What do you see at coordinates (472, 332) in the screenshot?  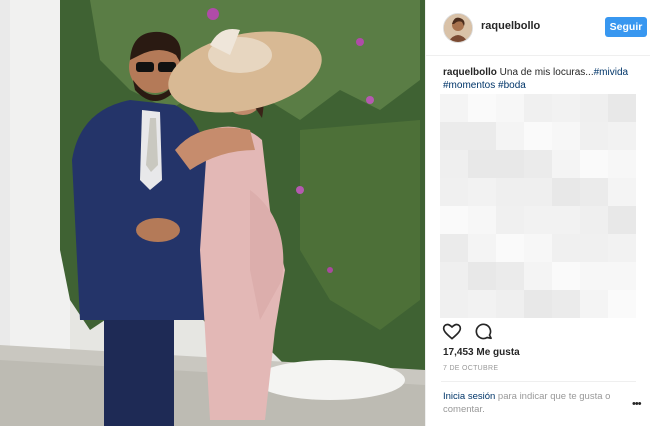 I see `post-actions` at bounding box center [472, 332].